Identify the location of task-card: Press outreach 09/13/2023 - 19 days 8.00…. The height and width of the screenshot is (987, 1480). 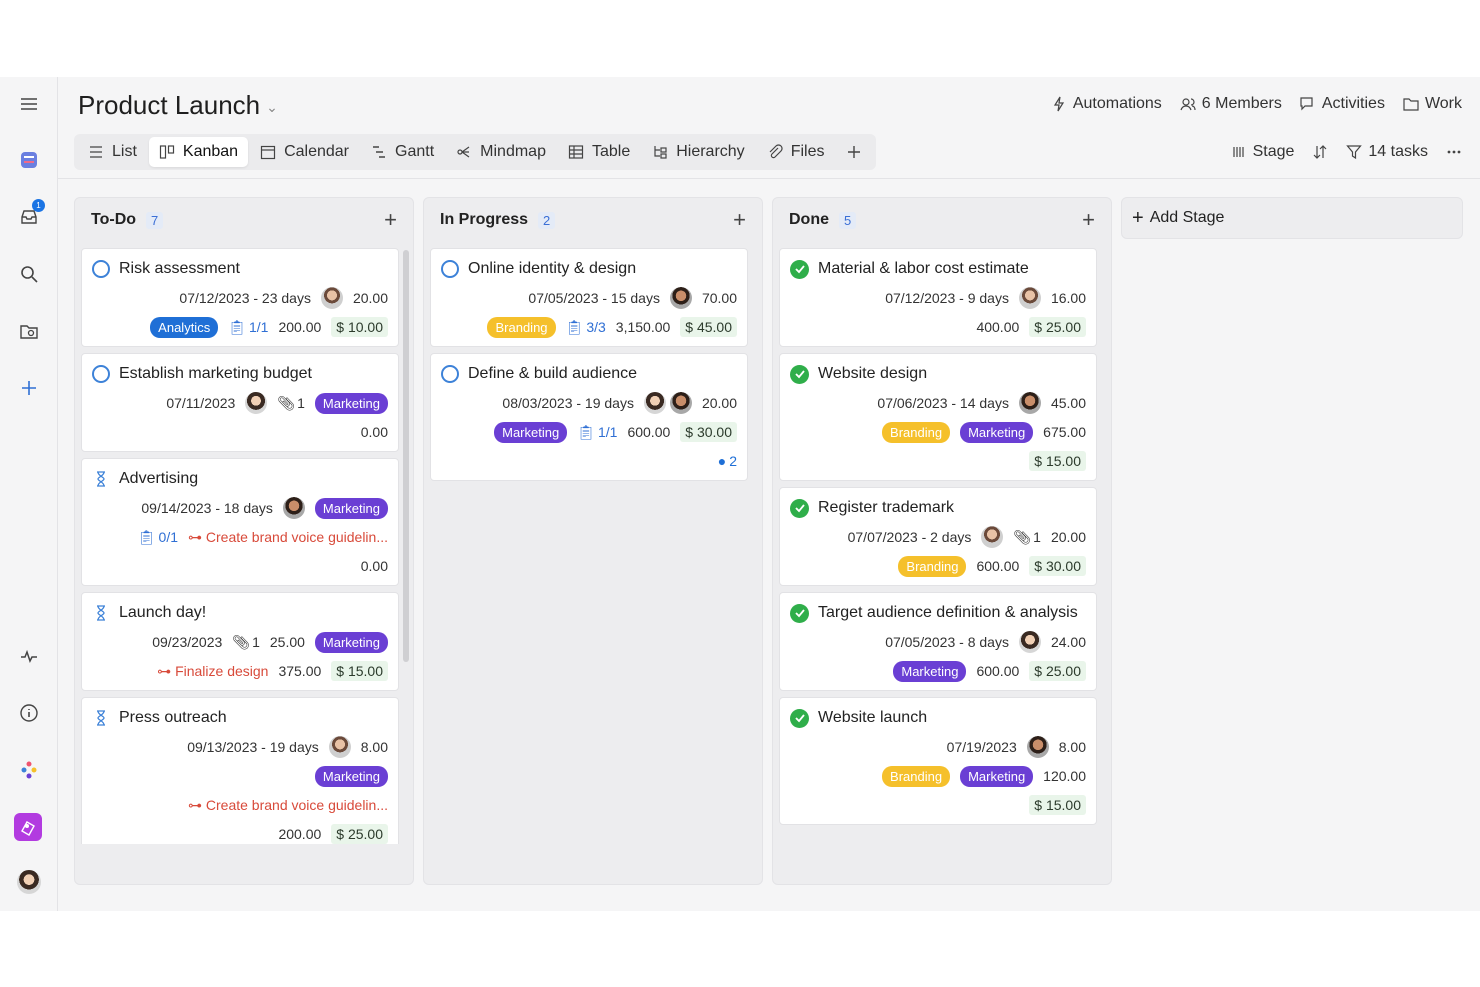
(240, 770).